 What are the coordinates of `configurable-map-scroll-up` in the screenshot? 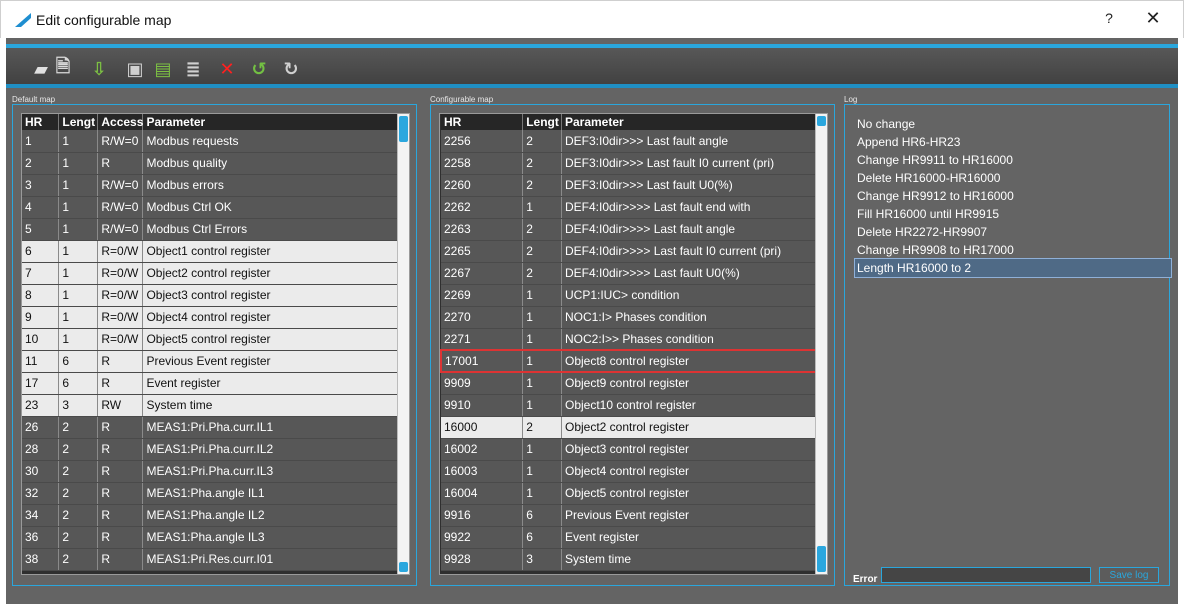 It's located at (821, 121).